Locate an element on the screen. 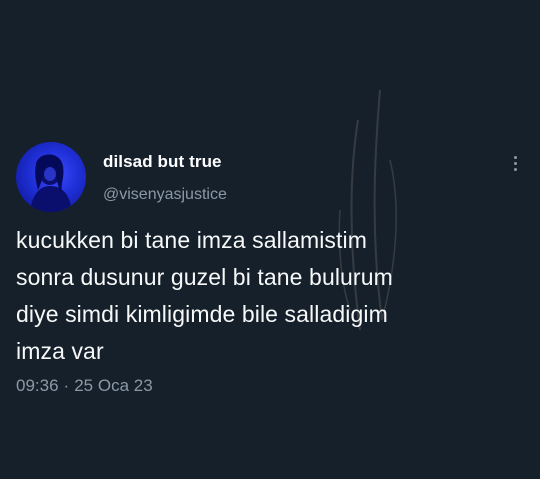 This screenshot has height=479, width=540. tweet-date: 25 Oca 23 is located at coordinates (113, 385).